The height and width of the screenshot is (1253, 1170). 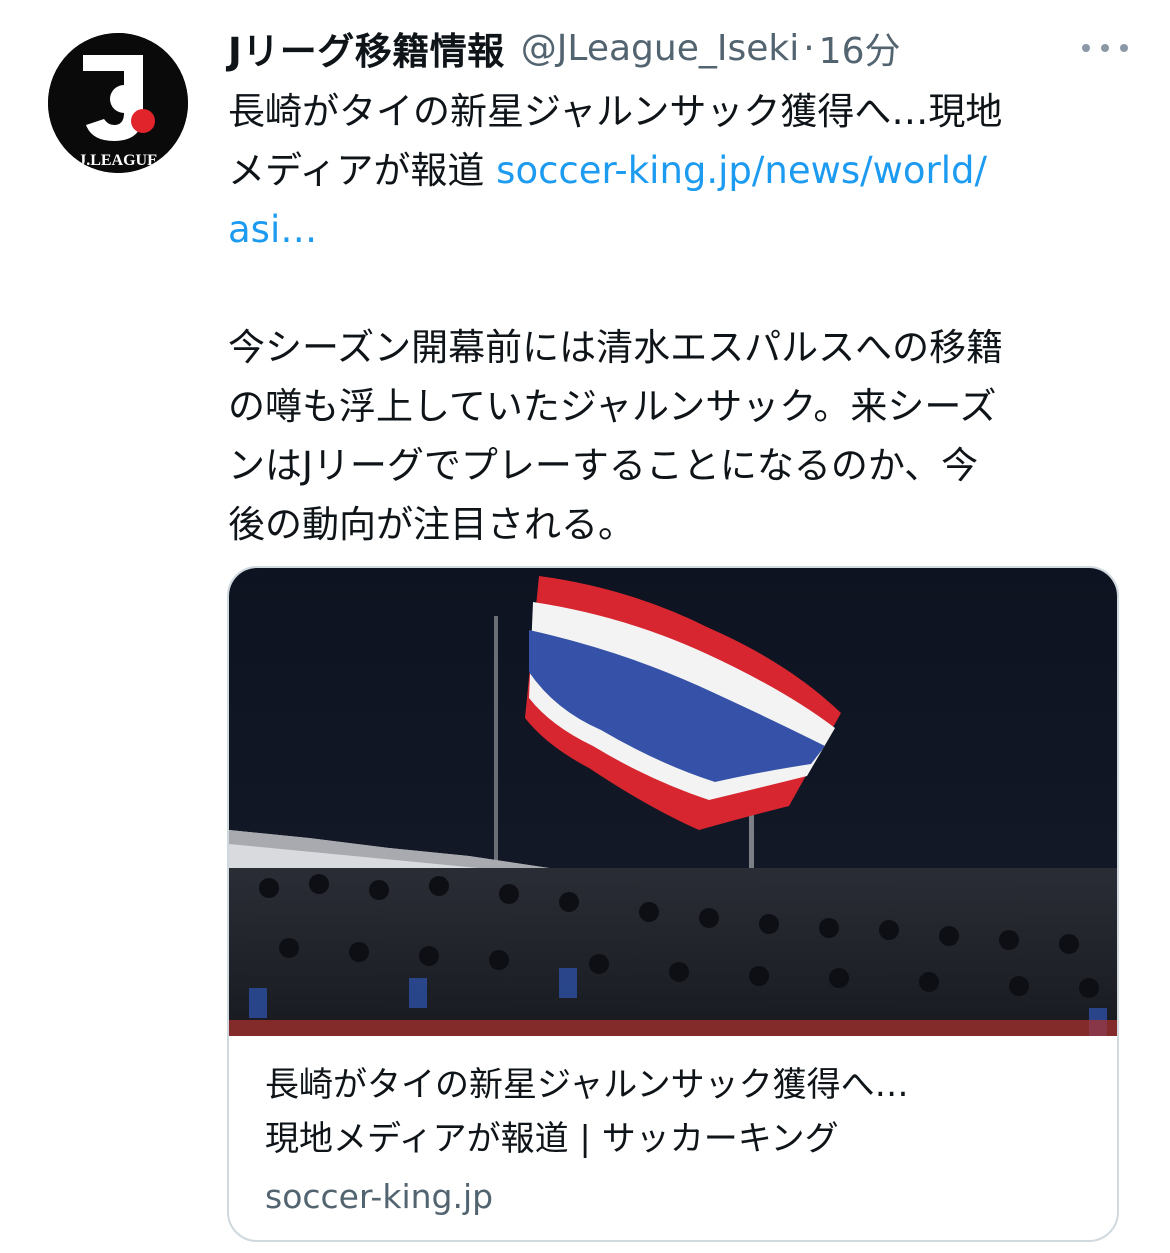 What do you see at coordinates (552, 1139) in the screenshot?
I see `card-title-line: 現地メディアが報道 | サッカーキング` at bounding box center [552, 1139].